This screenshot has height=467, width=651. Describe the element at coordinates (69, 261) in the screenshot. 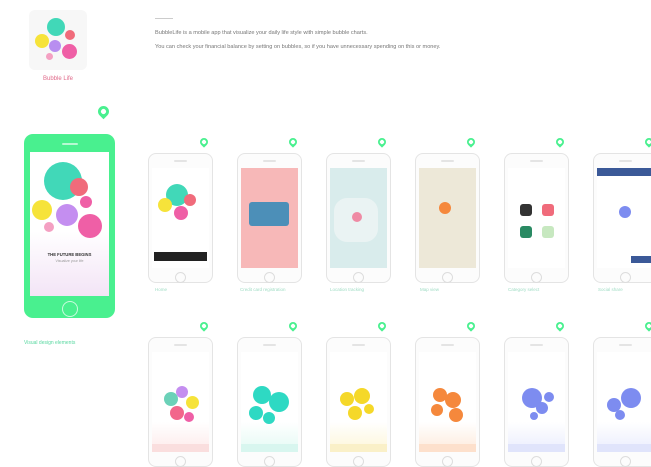

I see `hero-subtitle: Visualize your life` at that location.